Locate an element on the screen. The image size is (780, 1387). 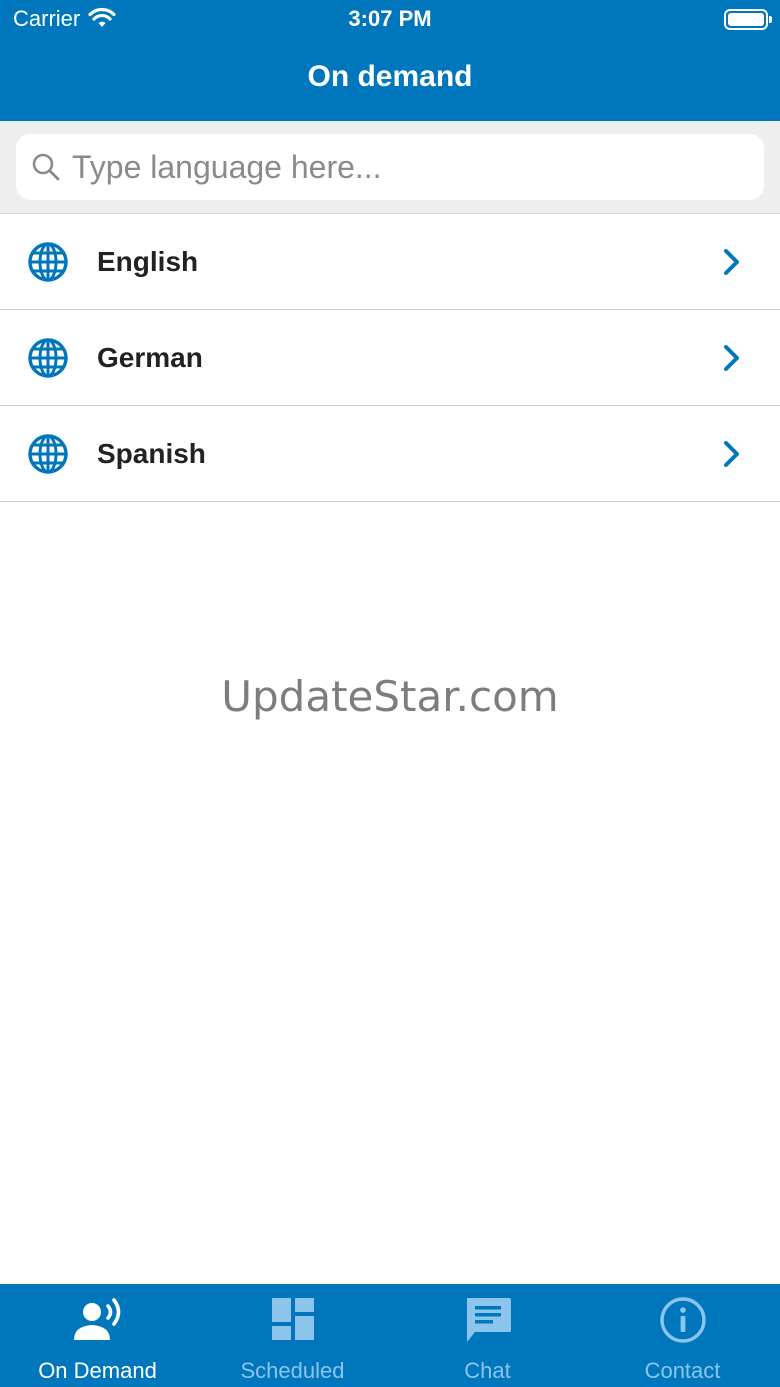
watermark: UpdateStar.com is located at coordinates (390, 696).